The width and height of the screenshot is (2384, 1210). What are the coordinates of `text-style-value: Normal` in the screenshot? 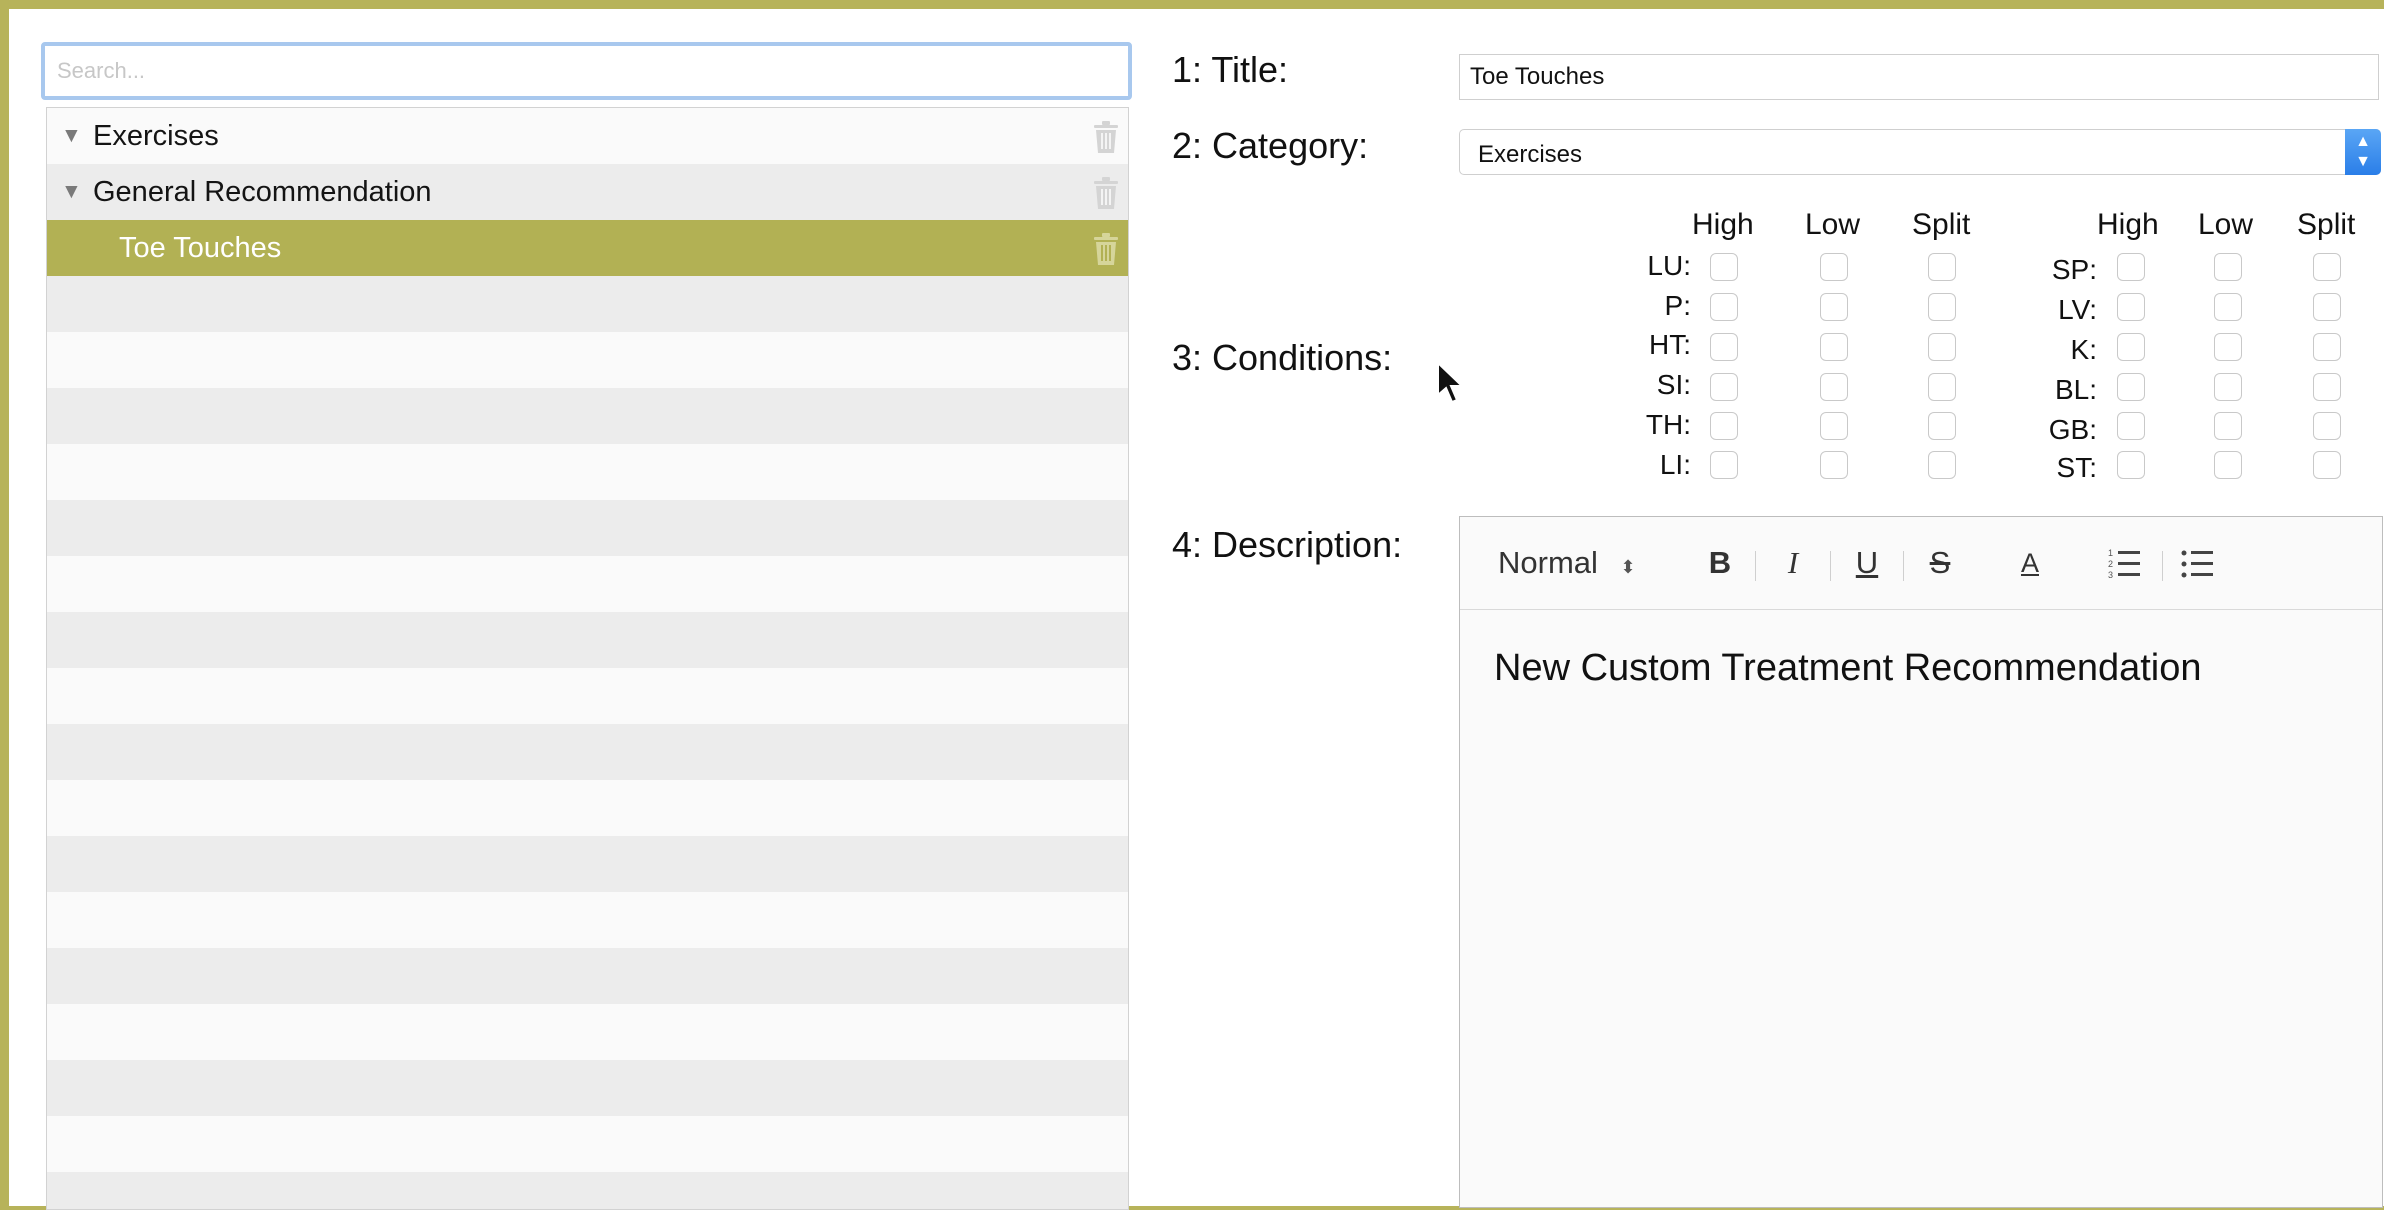 It's located at (1548, 562).